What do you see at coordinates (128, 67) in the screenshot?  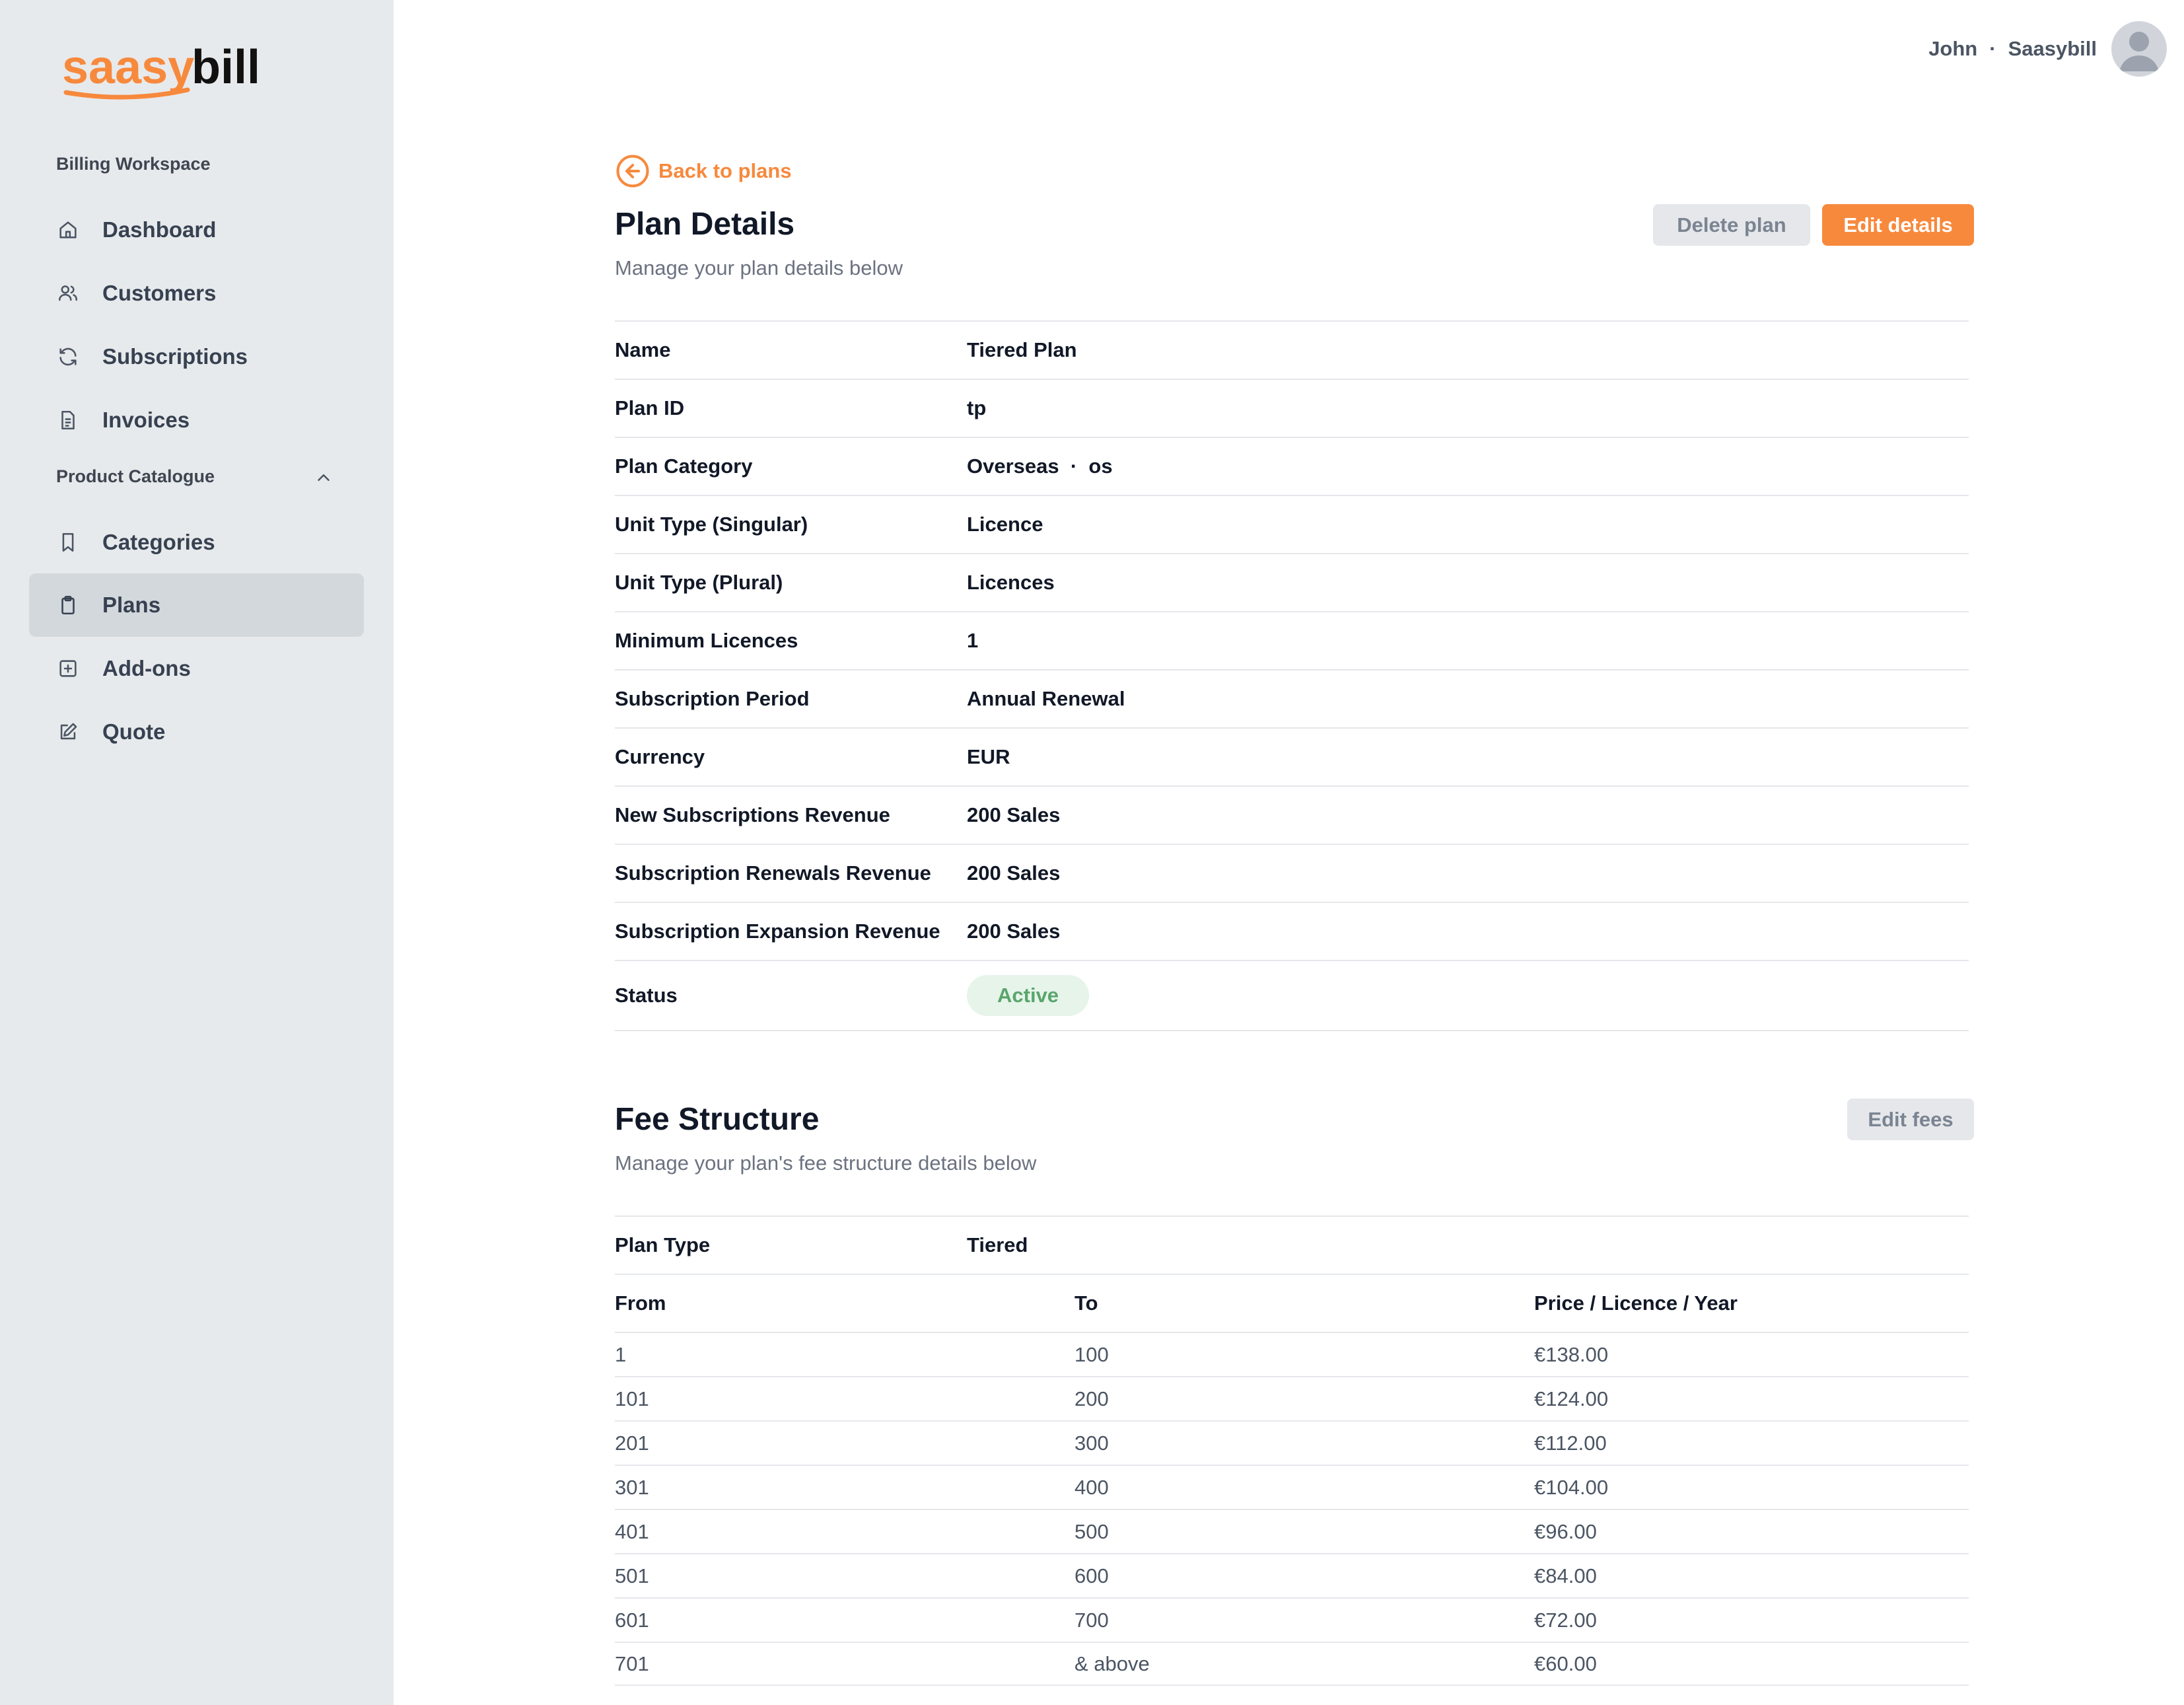 I see `logo-text-left: saasy` at bounding box center [128, 67].